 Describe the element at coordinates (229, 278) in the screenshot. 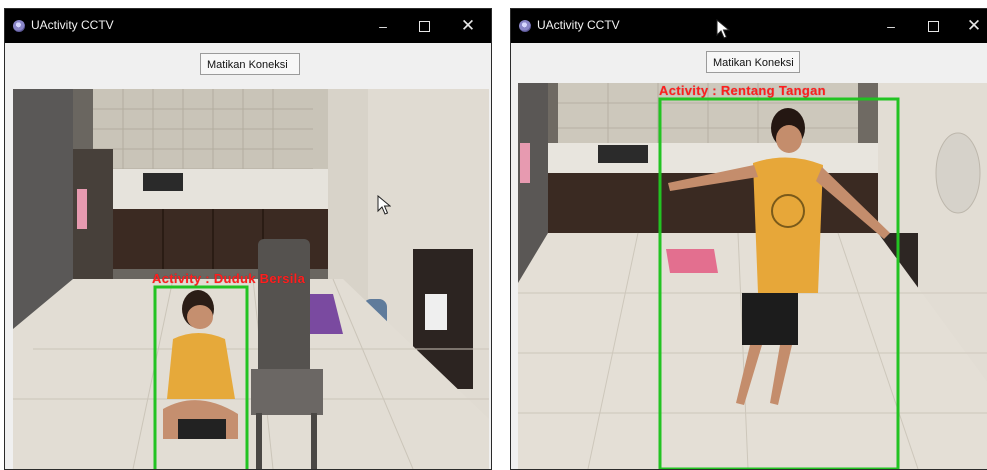

I see `activity-label: Activity : Duduk Bersila` at that location.